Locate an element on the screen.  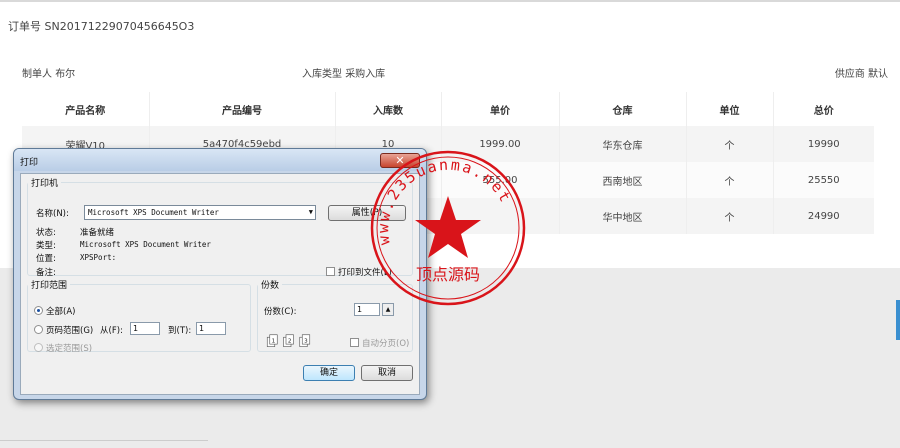
inbound-type-value: 采购入库 is located at coordinates (365, 74).